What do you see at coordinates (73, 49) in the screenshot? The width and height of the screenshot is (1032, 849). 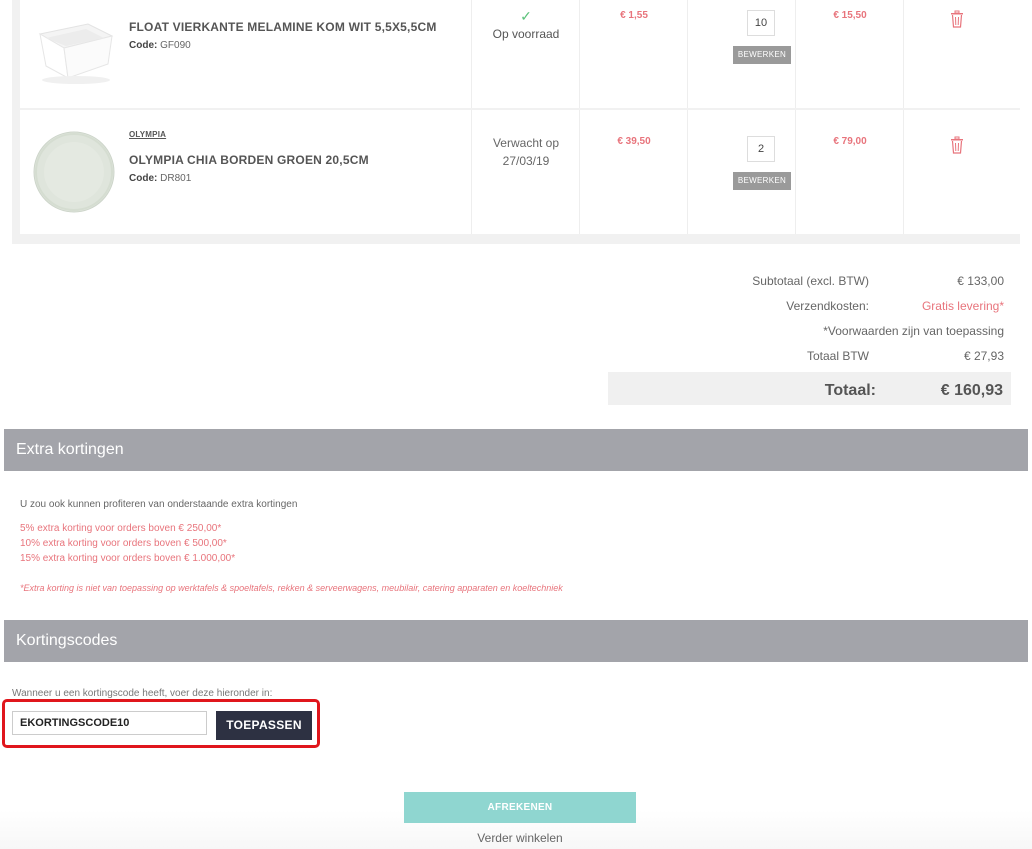 I see `product-image-square-bowl` at bounding box center [73, 49].